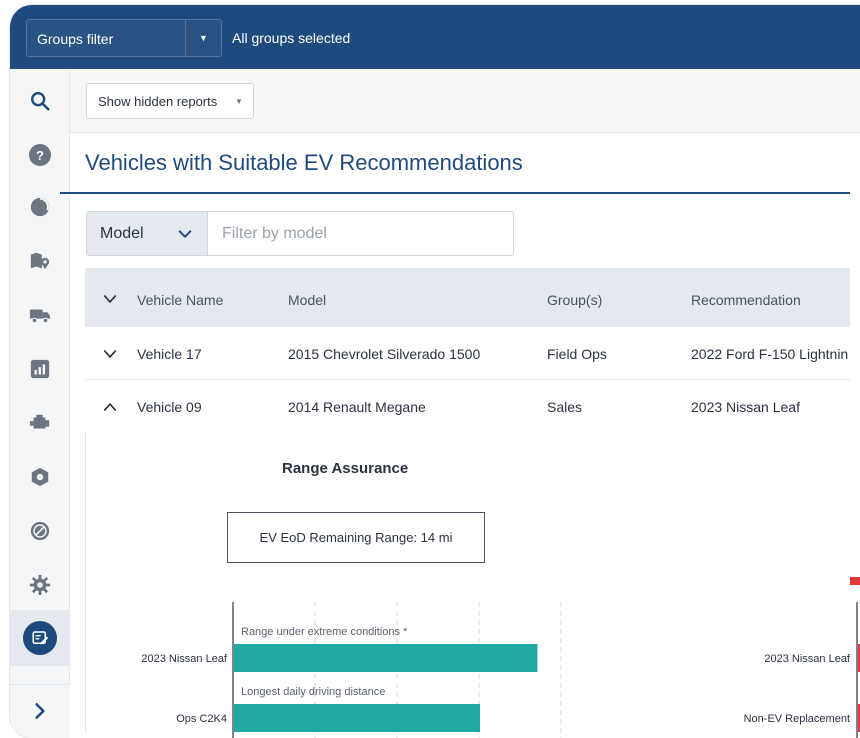 This screenshot has height=738, width=860. Describe the element at coordinates (122, 233) in the screenshot. I see `filter-field-label: Model` at that location.